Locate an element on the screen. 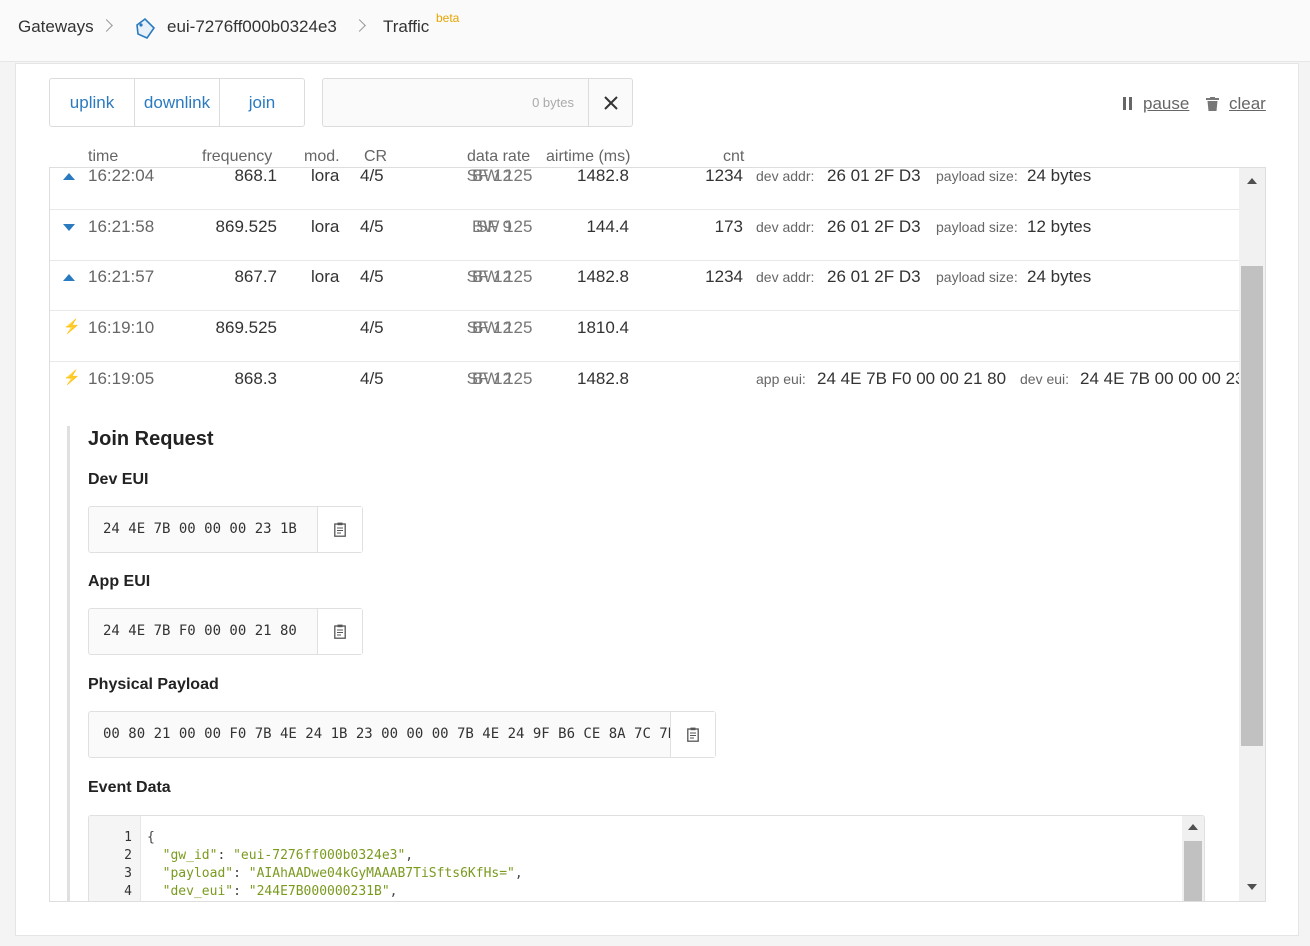 This screenshot has width=1310, height=946. list-scrollbar is located at coordinates (1252, 534).